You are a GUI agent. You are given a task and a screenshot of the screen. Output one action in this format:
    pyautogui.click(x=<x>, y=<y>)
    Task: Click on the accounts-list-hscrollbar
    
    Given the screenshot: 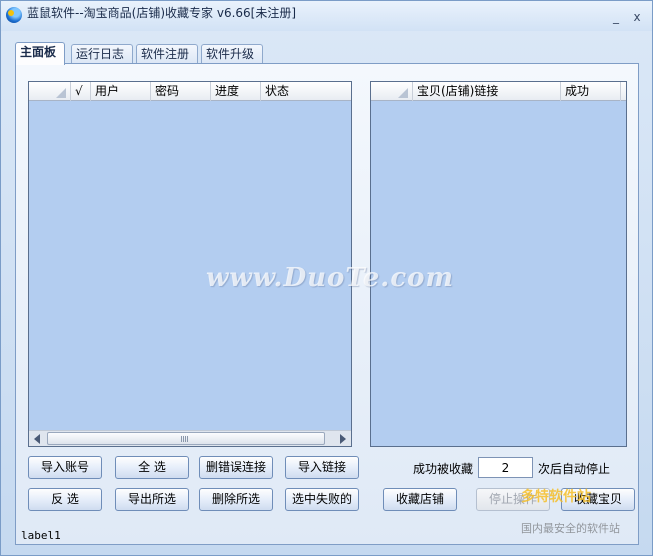 What is the action you would take?
    pyautogui.click(x=190, y=438)
    